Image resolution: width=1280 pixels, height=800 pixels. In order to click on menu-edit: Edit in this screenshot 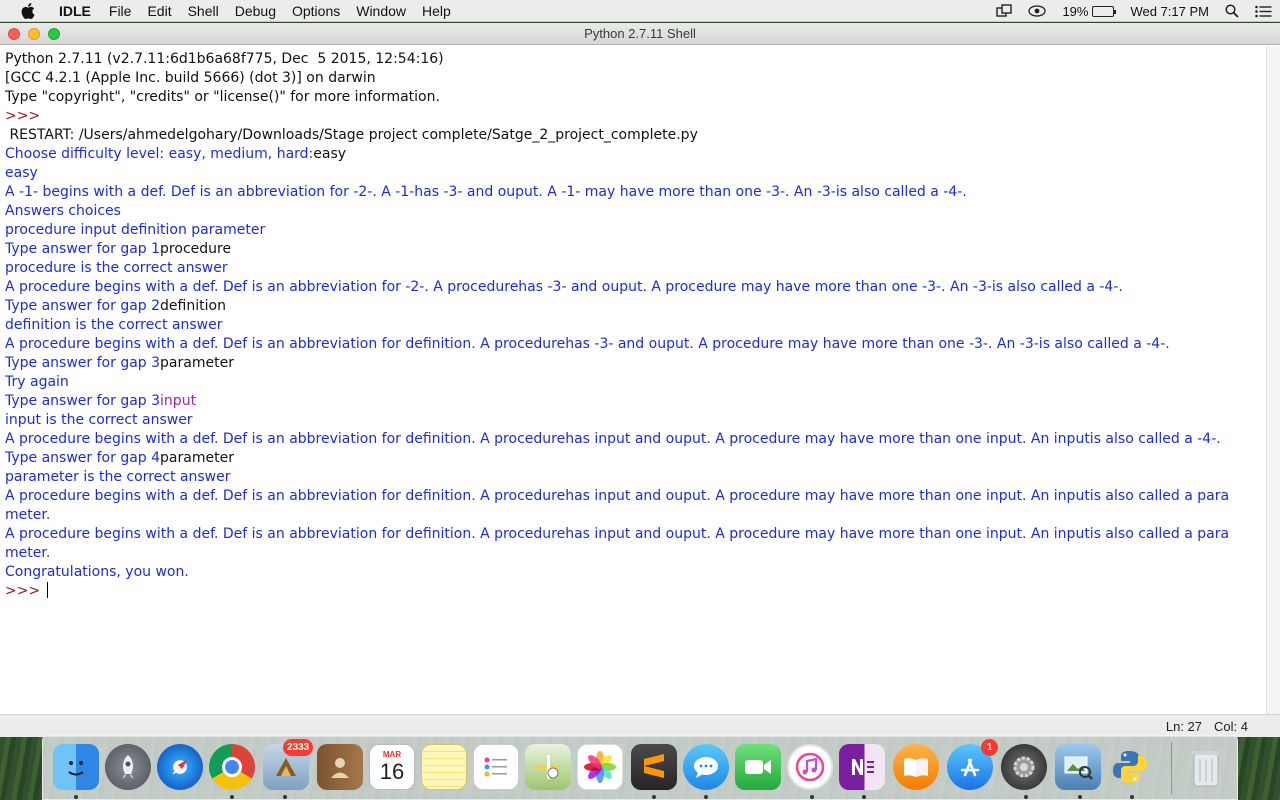, I will do `click(159, 11)`.